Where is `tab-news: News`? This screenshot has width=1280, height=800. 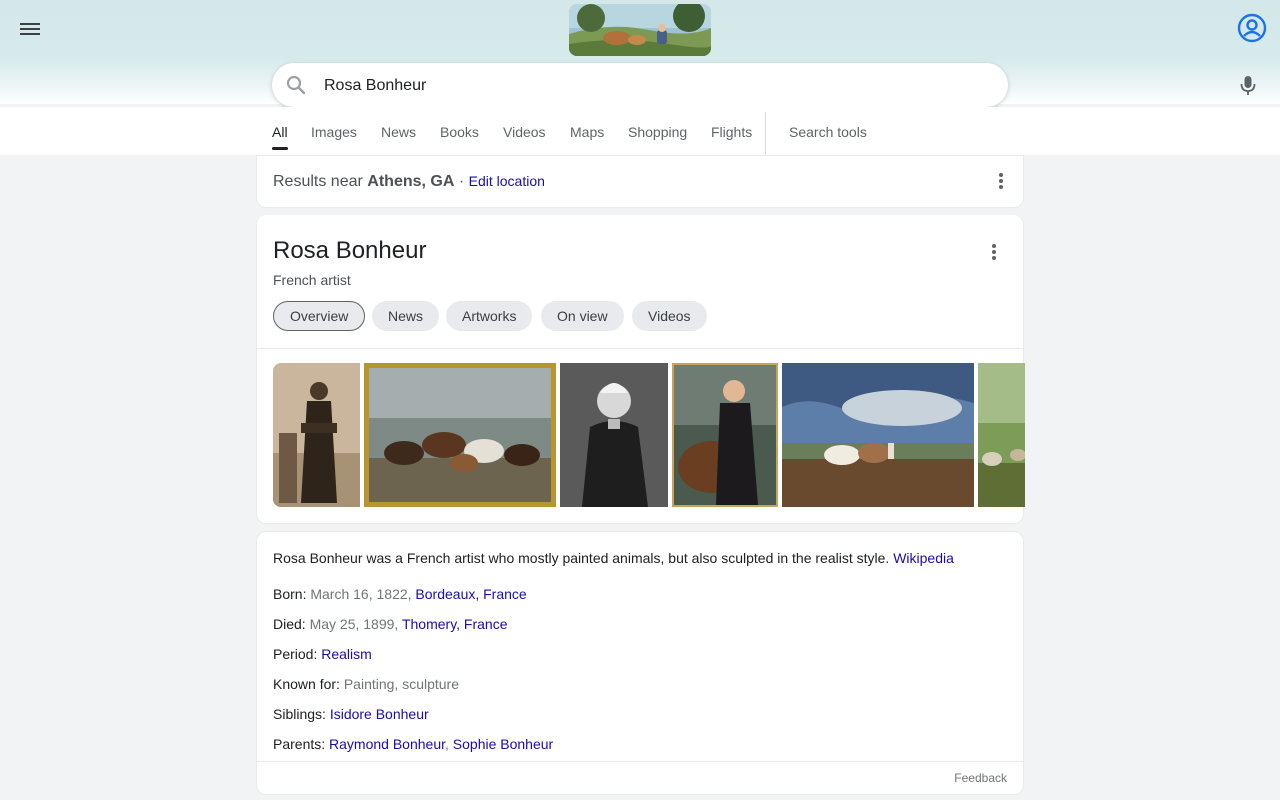
tab-news: News is located at coordinates (398, 132).